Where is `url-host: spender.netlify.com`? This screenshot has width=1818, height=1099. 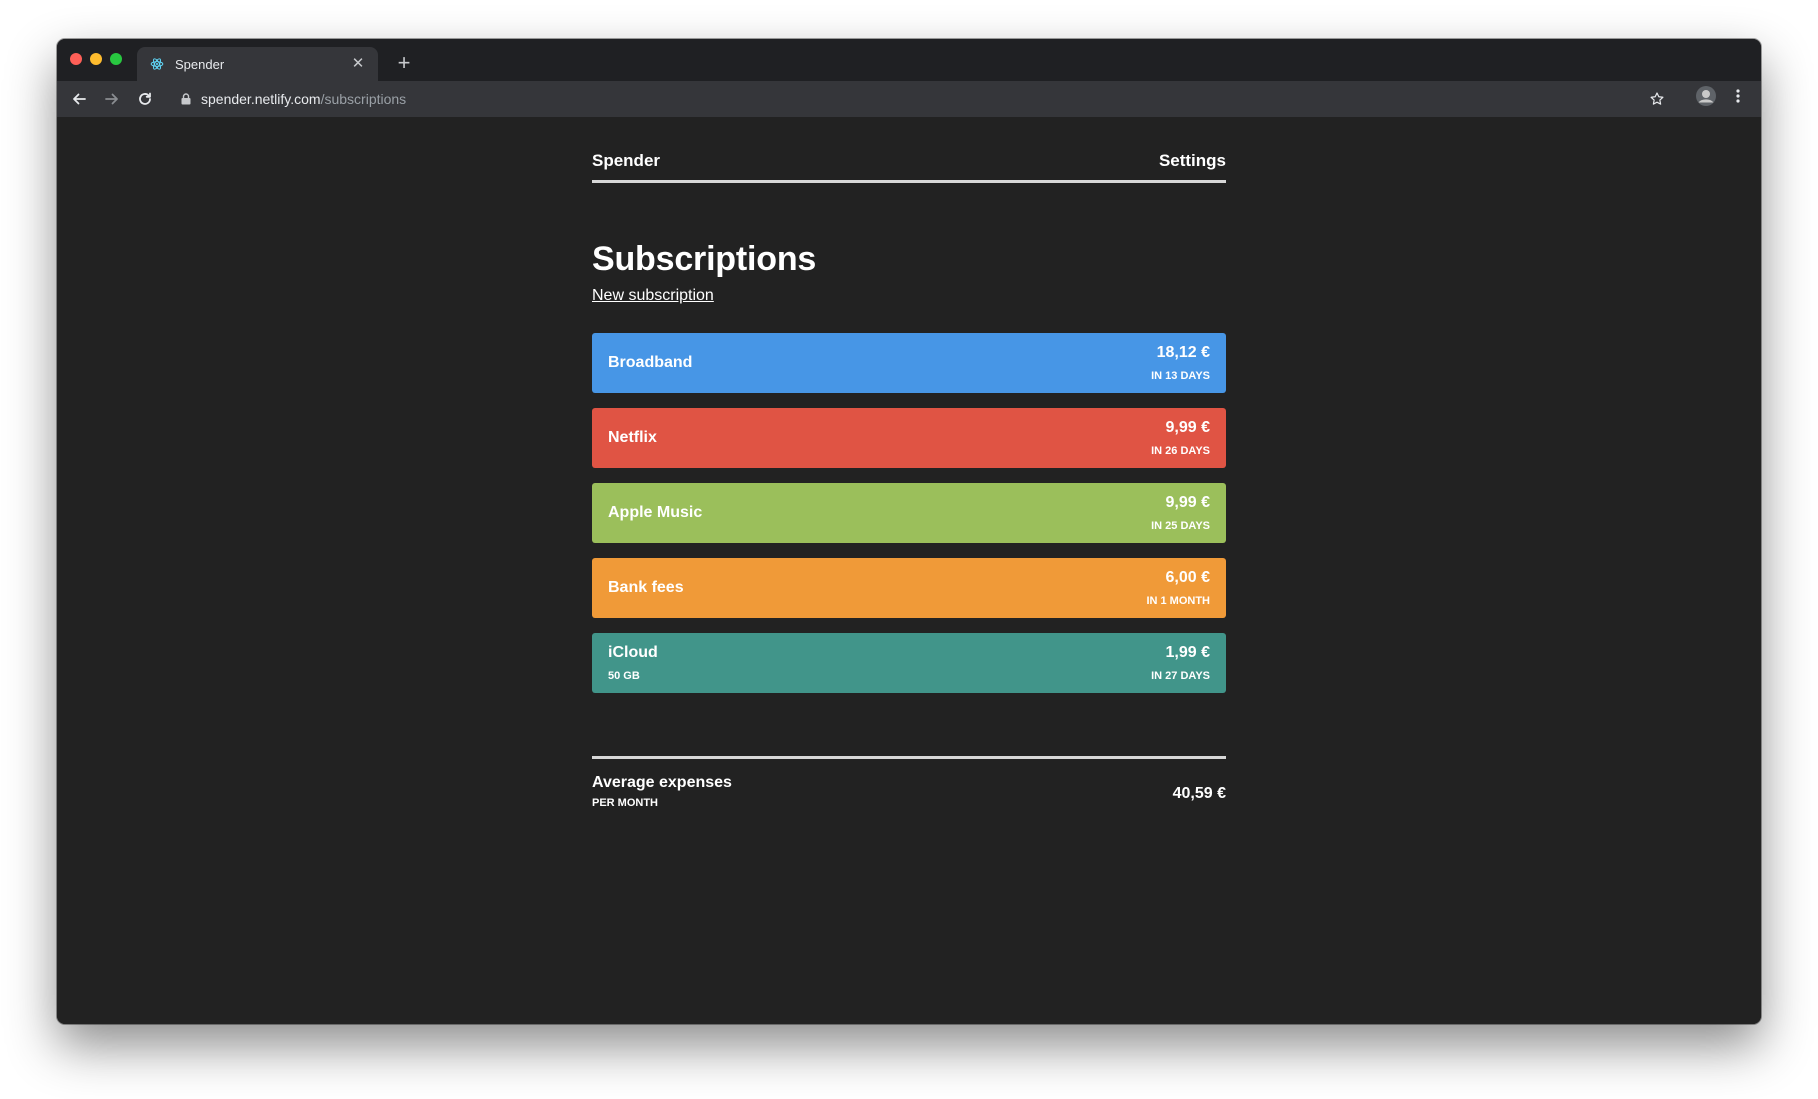
url-host: spender.netlify.com is located at coordinates (261, 99).